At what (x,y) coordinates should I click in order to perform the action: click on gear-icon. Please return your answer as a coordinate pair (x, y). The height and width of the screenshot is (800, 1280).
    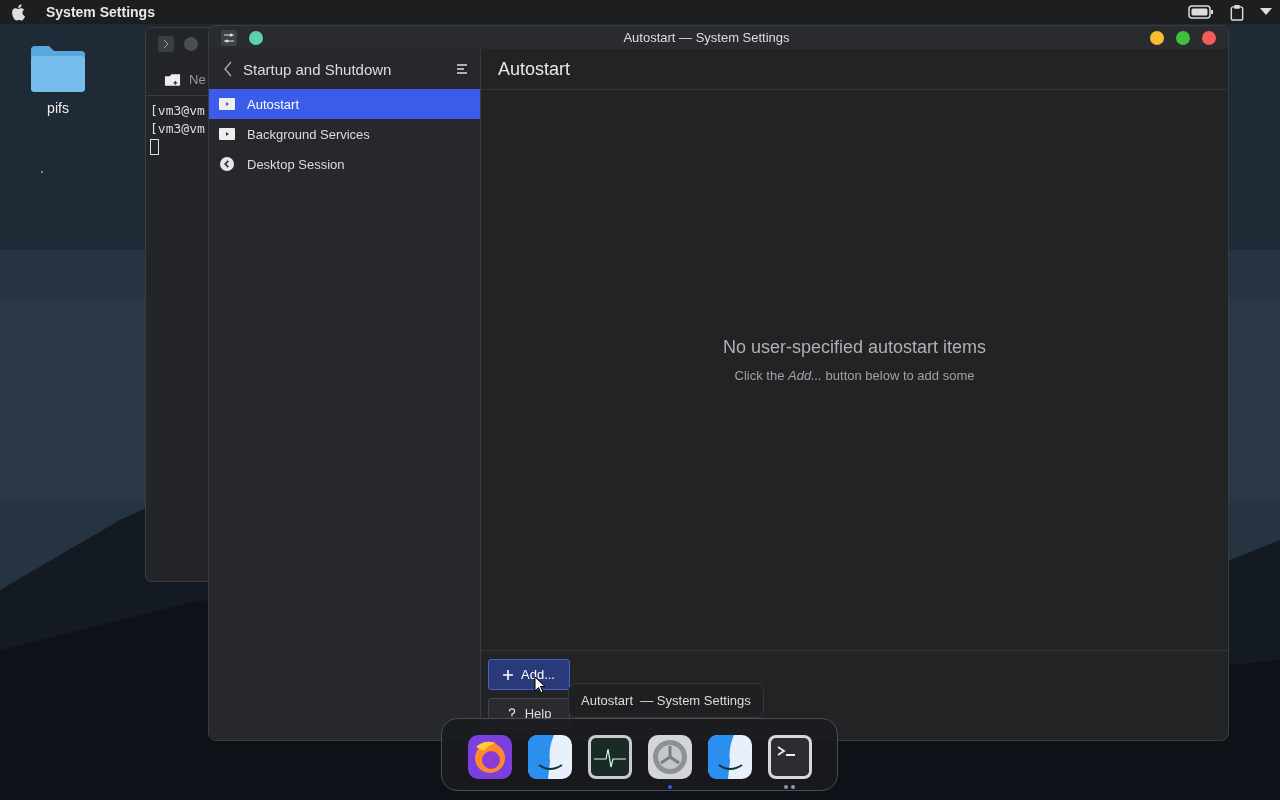
    Looking at the image, I should click on (669, 757).